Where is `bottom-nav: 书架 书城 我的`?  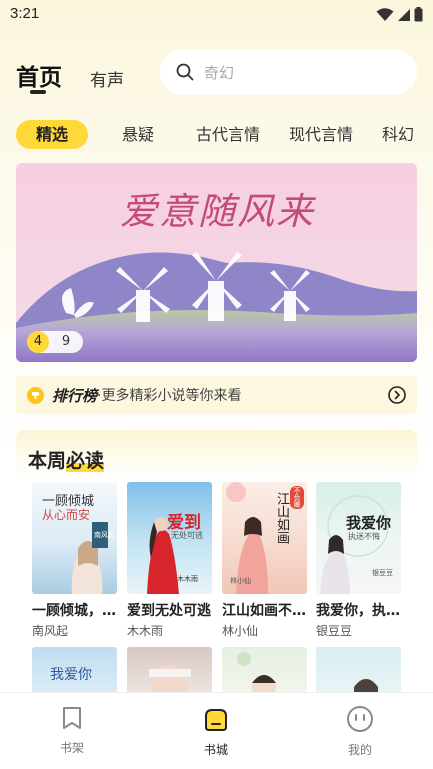 bottom-nav: 书架 书城 我的 is located at coordinates (216, 730).